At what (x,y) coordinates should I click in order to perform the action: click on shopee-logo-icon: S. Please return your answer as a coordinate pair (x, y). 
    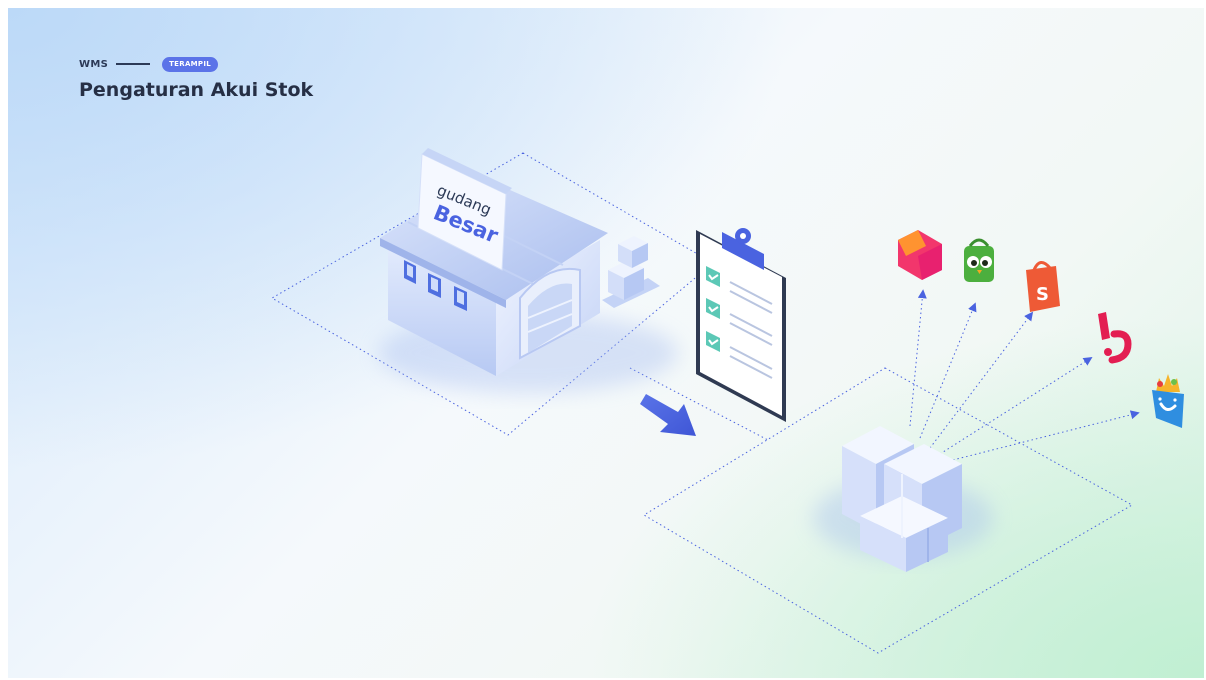
    Looking at the image, I should click on (1043, 286).